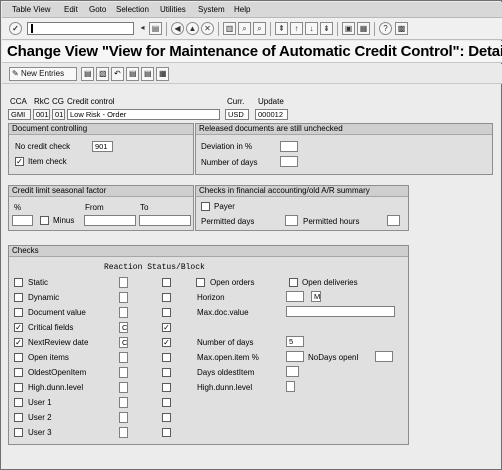 The image size is (502, 470). I want to click on enter-icon: ✓, so click(15, 28).